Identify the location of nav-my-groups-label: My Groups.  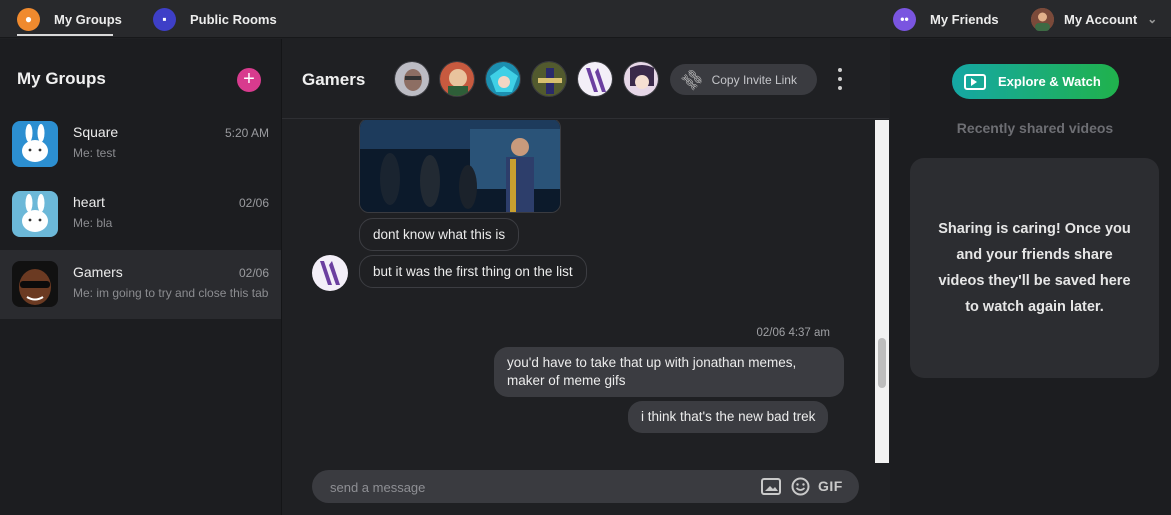
(88, 19).